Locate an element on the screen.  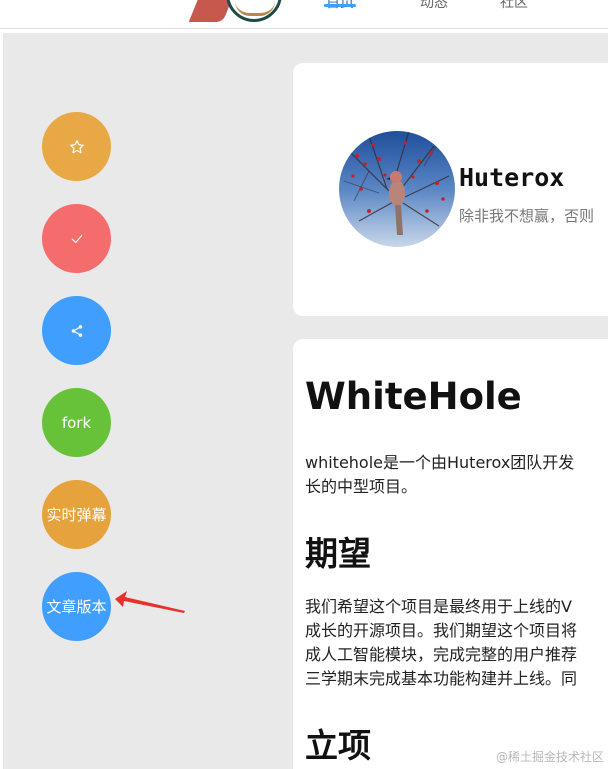
check-icon is located at coordinates (77, 239).